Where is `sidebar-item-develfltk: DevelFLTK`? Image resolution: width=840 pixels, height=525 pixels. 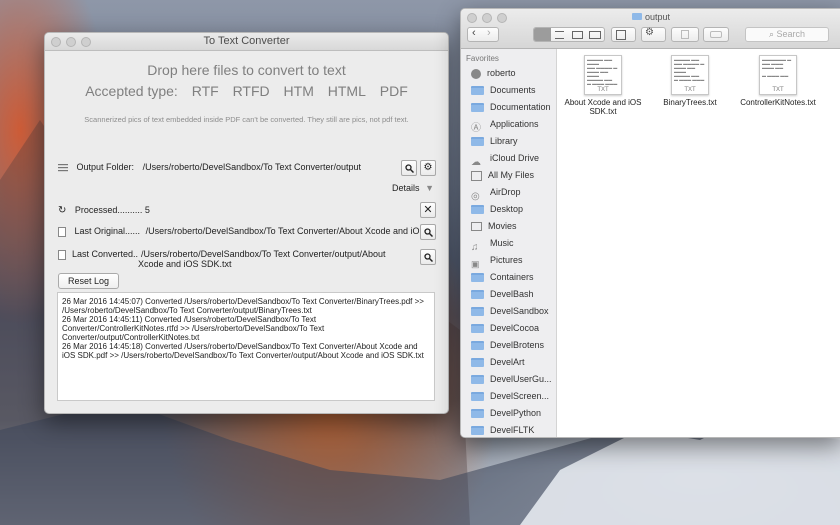
sidebar-item-develfltk: DevelFLTK is located at coordinates (508, 429).